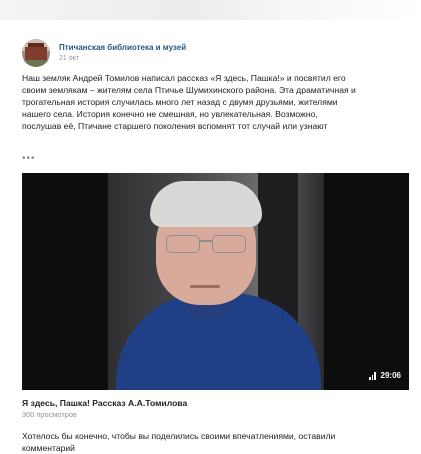  I want to click on author-meta: Птичанская библиотека и музей 21 окт, so click(122, 53).